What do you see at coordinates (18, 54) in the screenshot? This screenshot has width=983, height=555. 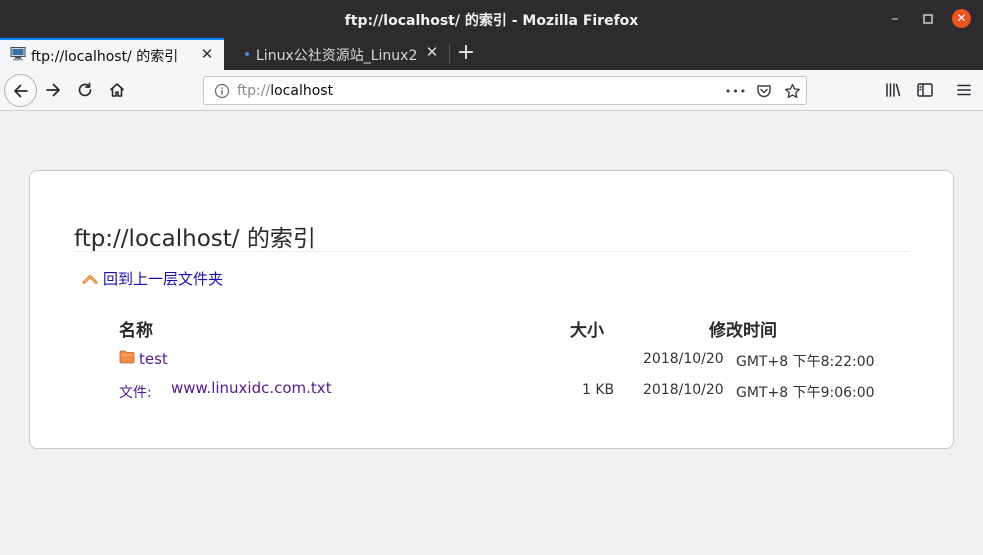 I see `computer-icon` at bounding box center [18, 54].